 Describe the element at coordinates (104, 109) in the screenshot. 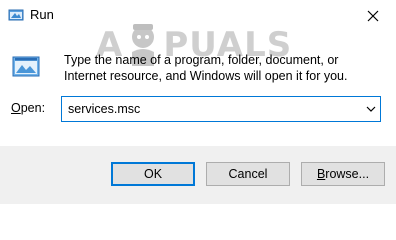

I see `open-input: services.msc` at that location.